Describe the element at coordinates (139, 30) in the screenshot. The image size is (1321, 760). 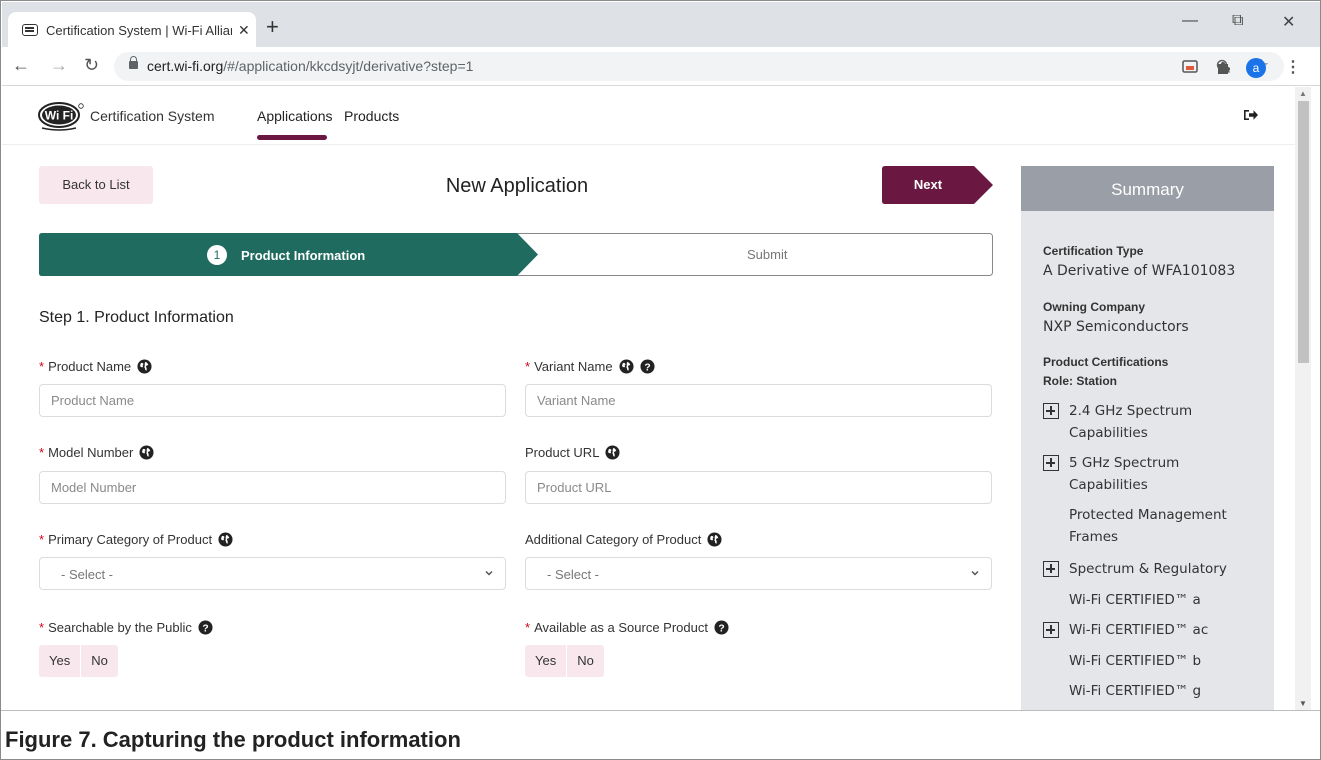
I see `tab-title: Certification System | Wi-Fi Allian` at that location.